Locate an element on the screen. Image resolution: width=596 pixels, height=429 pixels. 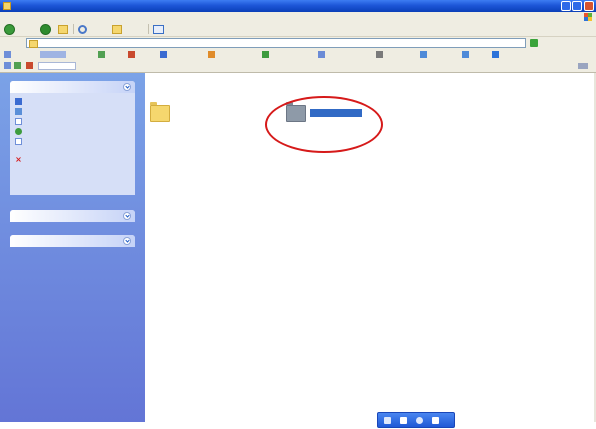
go-icon is located at coordinates (534, 43).